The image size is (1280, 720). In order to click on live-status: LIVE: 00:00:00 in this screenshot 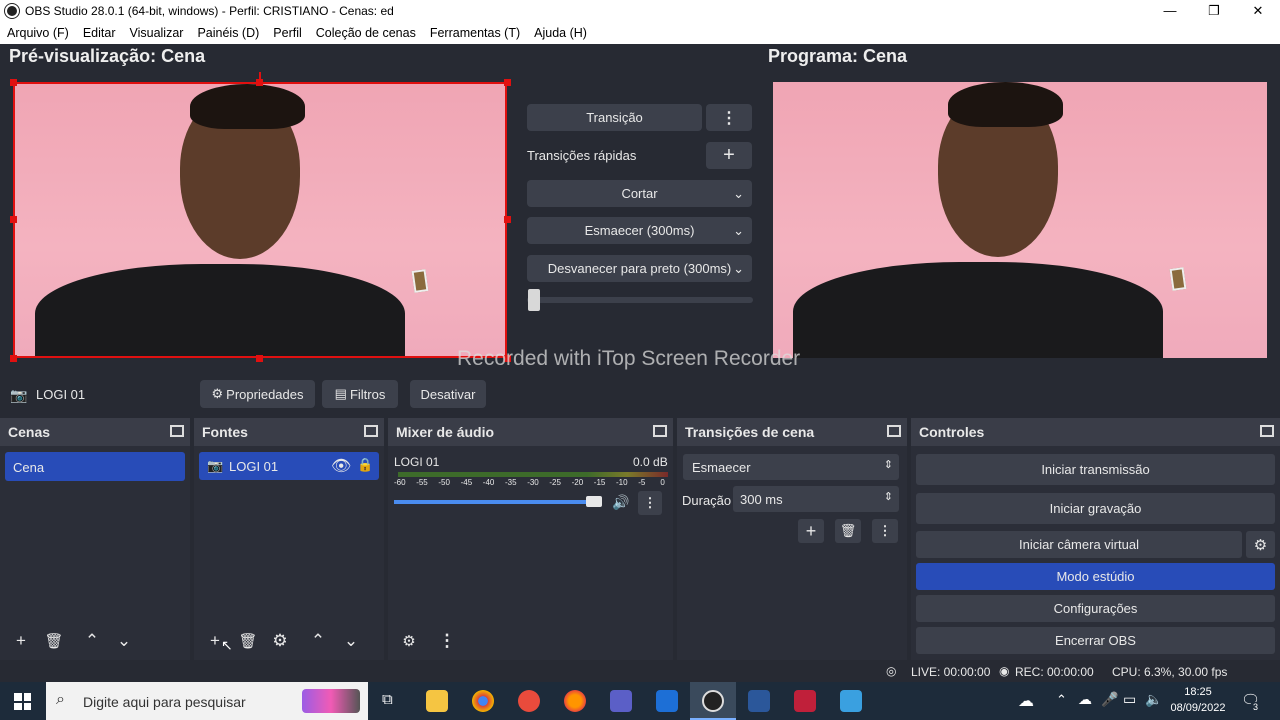, I will do `click(951, 672)`.